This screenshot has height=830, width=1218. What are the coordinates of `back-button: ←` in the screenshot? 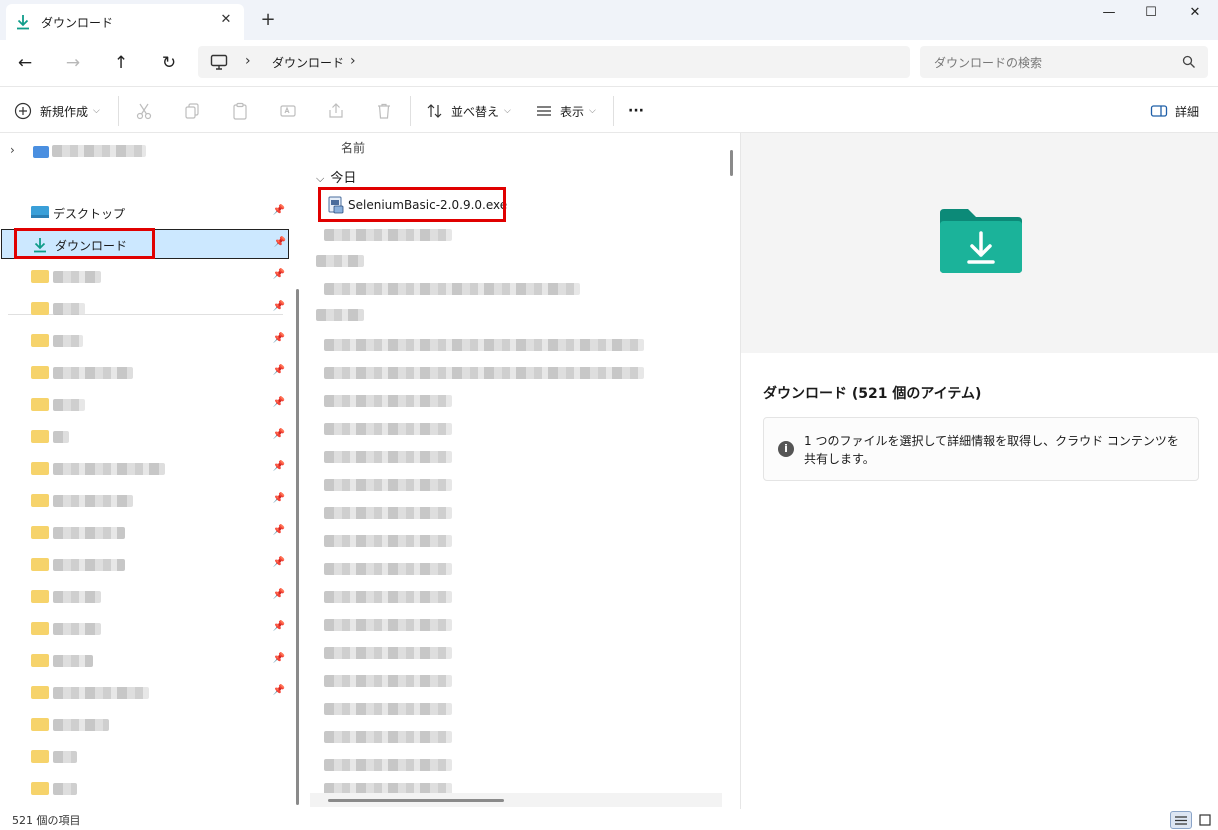 It's located at (25, 63).